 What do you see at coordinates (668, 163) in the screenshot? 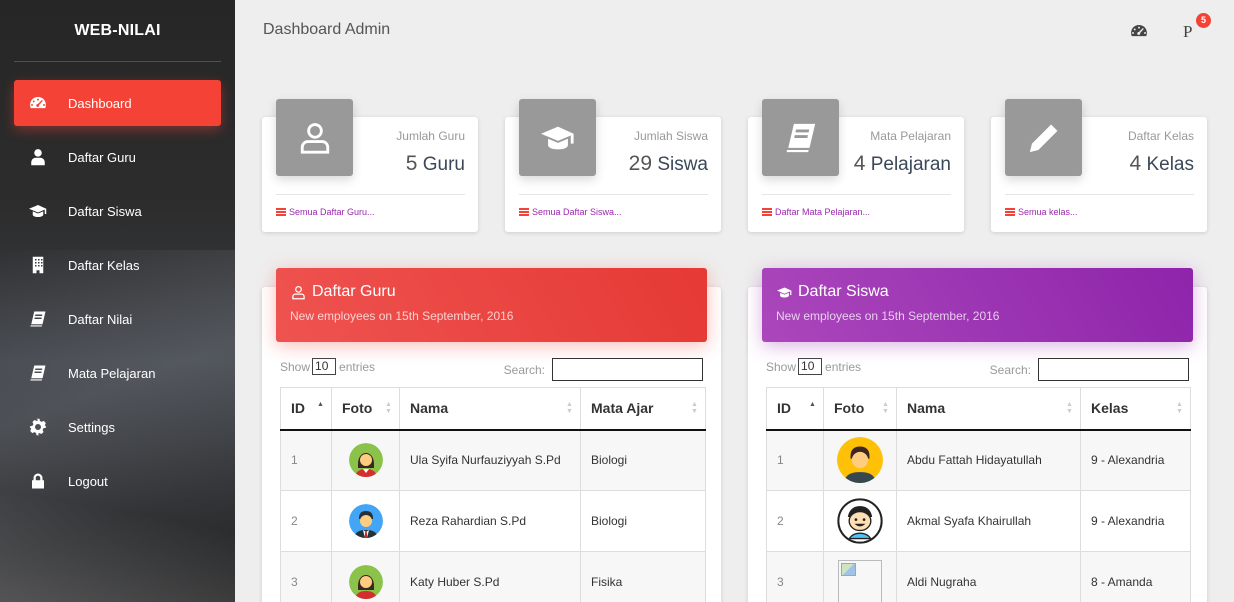
I see `stat-value: 29 Siswa` at bounding box center [668, 163].